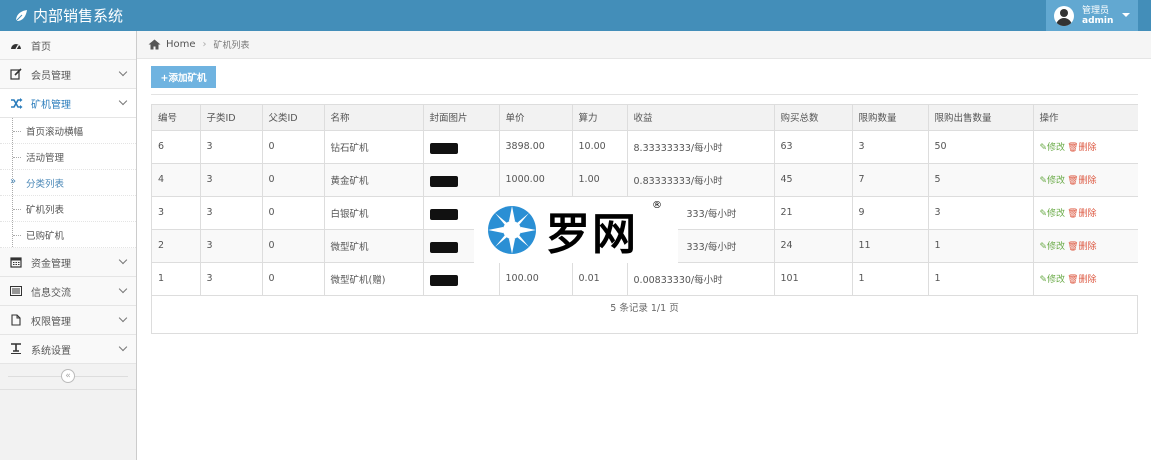  Describe the element at coordinates (592, 234) in the screenshot. I see `watermark-text: 罗网` at that location.